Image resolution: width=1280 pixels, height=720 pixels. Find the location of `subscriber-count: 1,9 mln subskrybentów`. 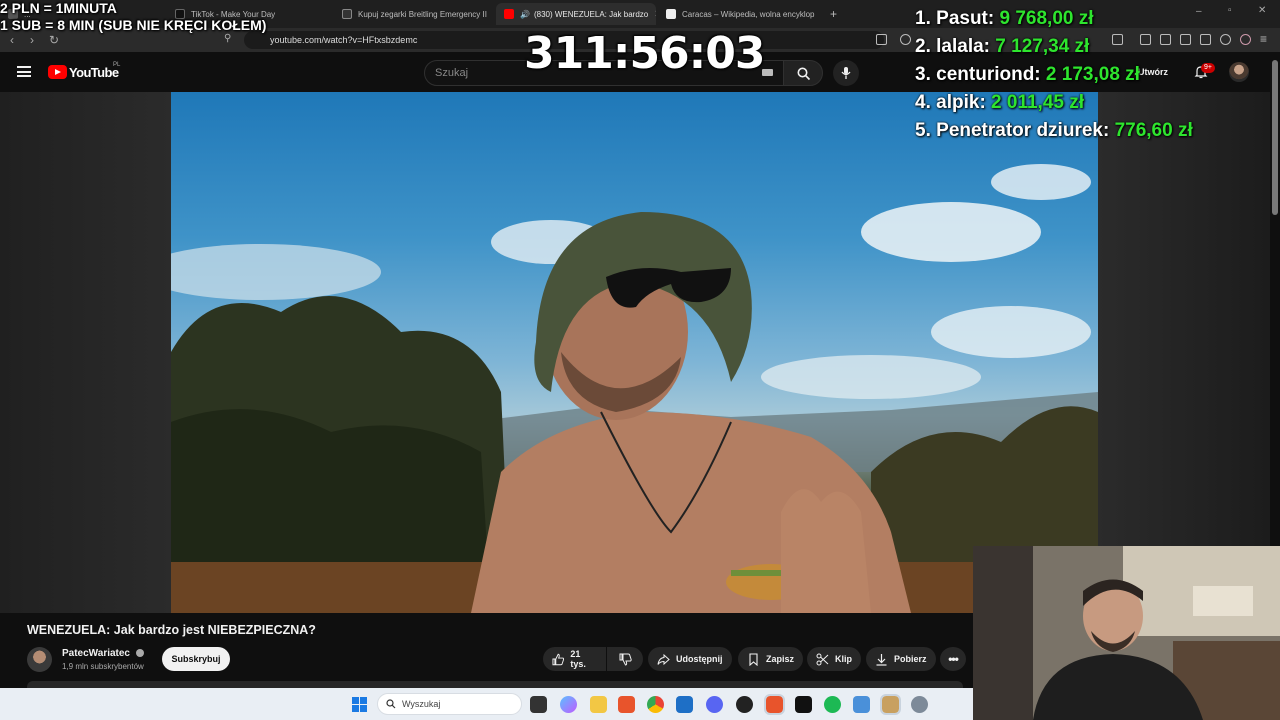

subscriber-count: 1,9 mln subskrybentów is located at coordinates (103, 666).